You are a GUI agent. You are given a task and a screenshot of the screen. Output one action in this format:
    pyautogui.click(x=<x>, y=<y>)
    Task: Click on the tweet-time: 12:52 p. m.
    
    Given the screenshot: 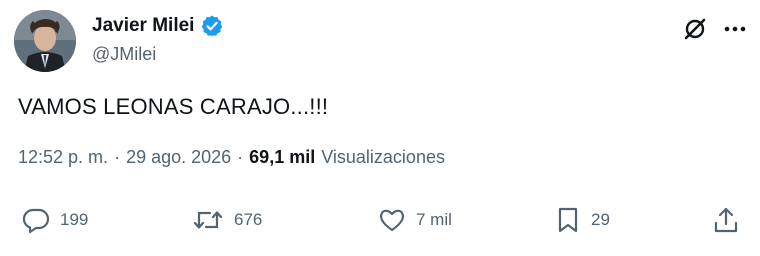 What is the action you would take?
    pyautogui.click(x=63, y=157)
    